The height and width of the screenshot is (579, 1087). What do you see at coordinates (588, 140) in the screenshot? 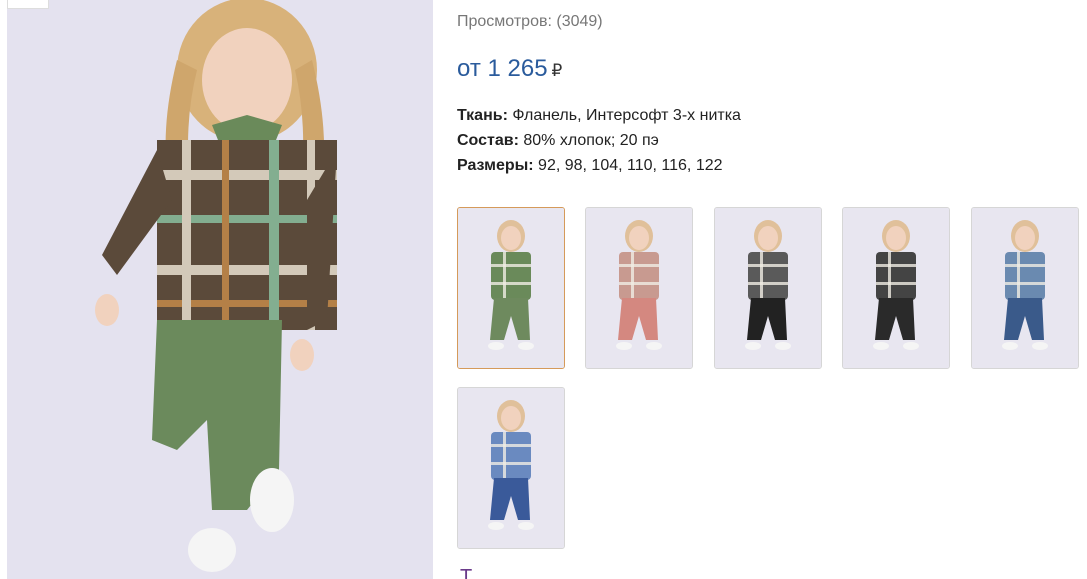
I see `property-value: 80% хлопок; 20 пэ` at bounding box center [588, 140].